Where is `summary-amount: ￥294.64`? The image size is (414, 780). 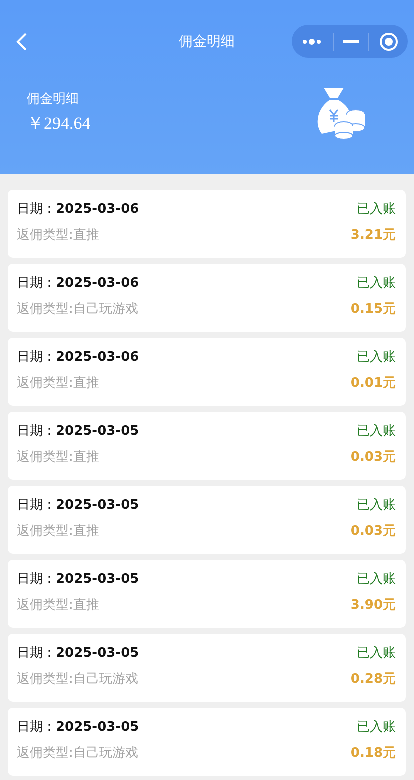 summary-amount: ￥294.64 is located at coordinates (59, 123).